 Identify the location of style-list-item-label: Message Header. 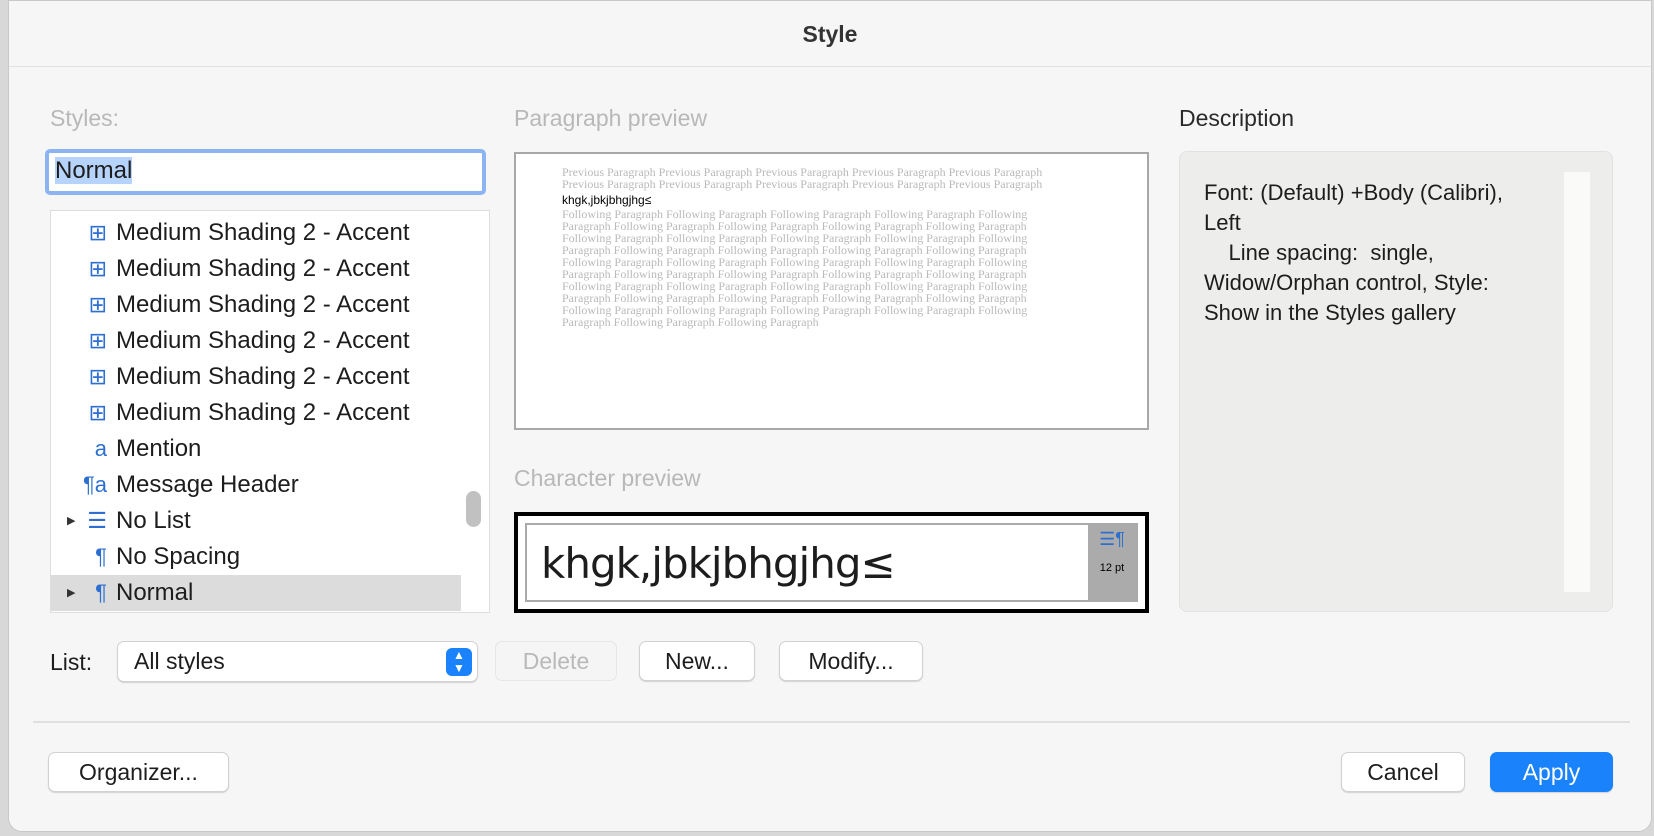
(207, 484).